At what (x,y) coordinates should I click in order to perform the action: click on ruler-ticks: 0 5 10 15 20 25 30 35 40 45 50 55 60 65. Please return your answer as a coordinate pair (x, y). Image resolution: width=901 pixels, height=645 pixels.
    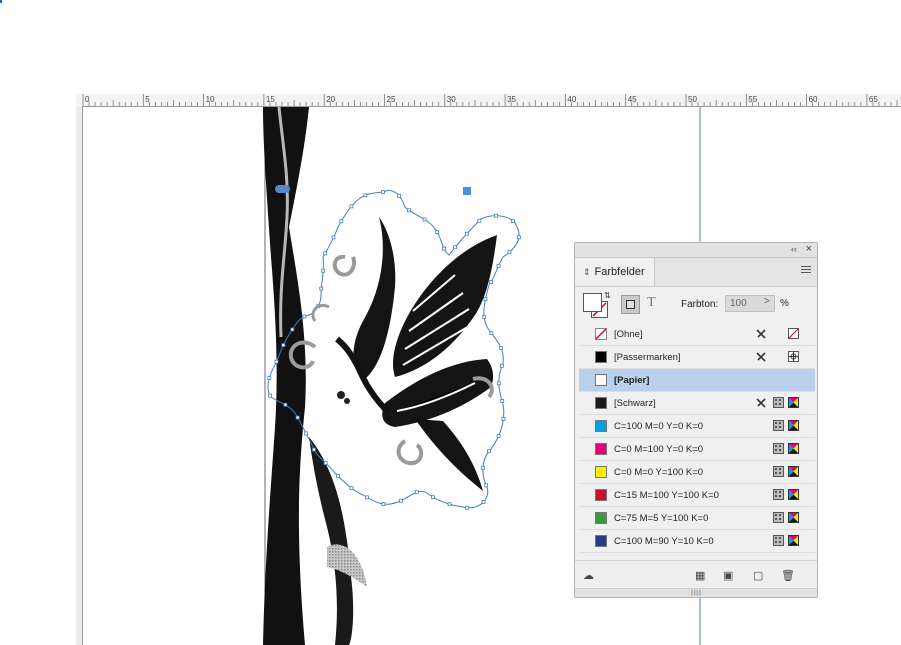
    Looking at the image, I should click on (490, 100).